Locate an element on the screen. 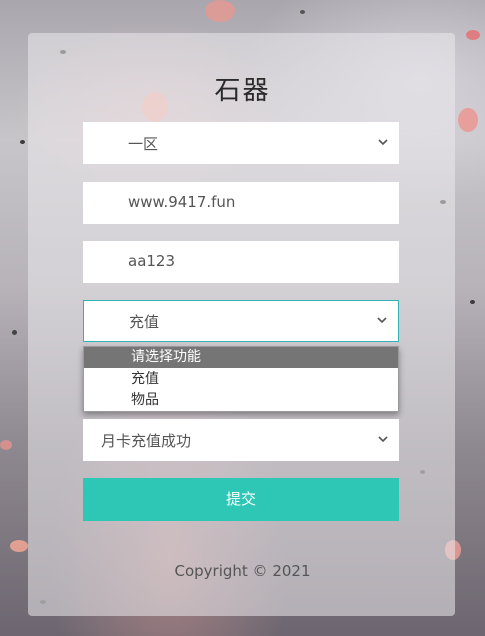 Image resolution: width=485 pixels, height=636 pixels. account-input-value: www.9417.fun is located at coordinates (182, 202).